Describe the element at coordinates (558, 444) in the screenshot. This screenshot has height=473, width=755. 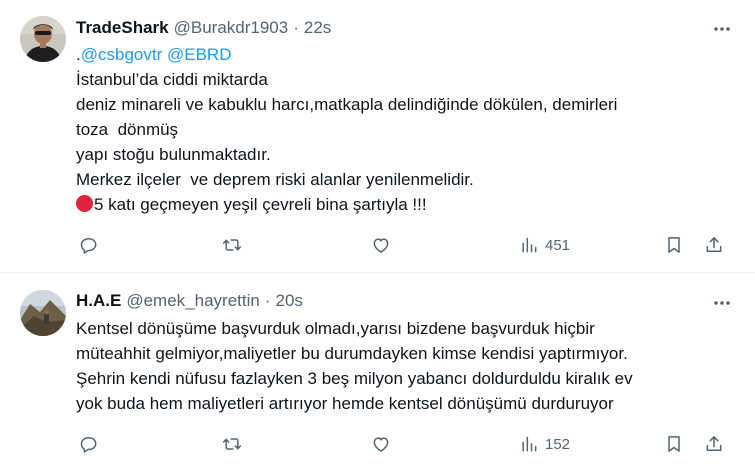
I see `views-count: 152` at that location.